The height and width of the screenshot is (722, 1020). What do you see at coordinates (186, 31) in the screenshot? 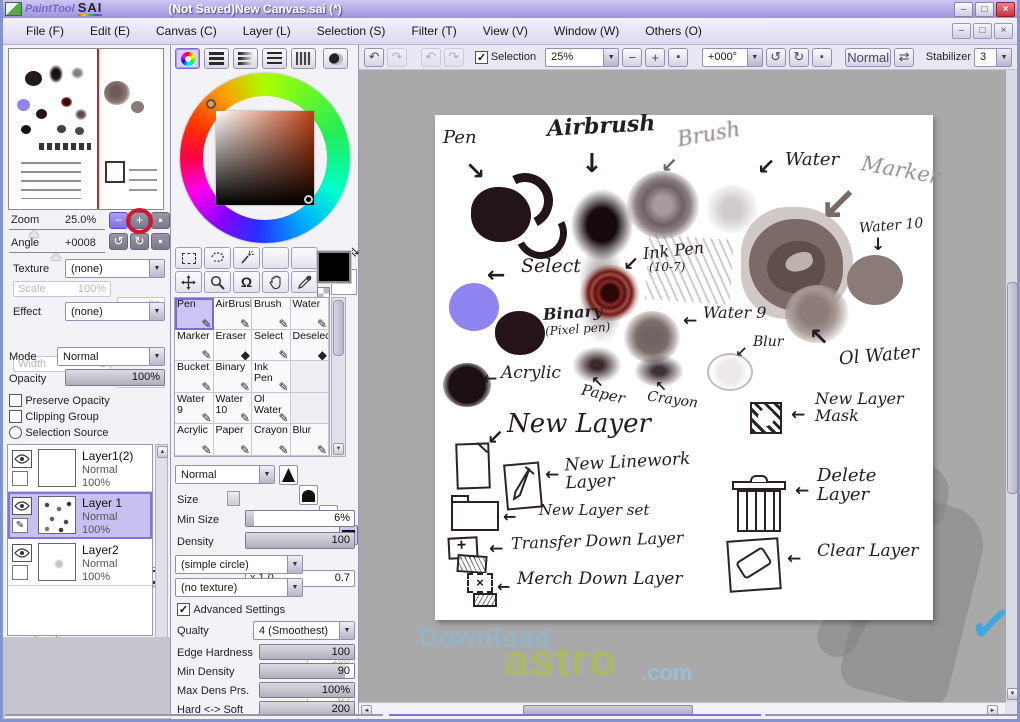
I see `menu-canvas: Canvas (C)` at bounding box center [186, 31].